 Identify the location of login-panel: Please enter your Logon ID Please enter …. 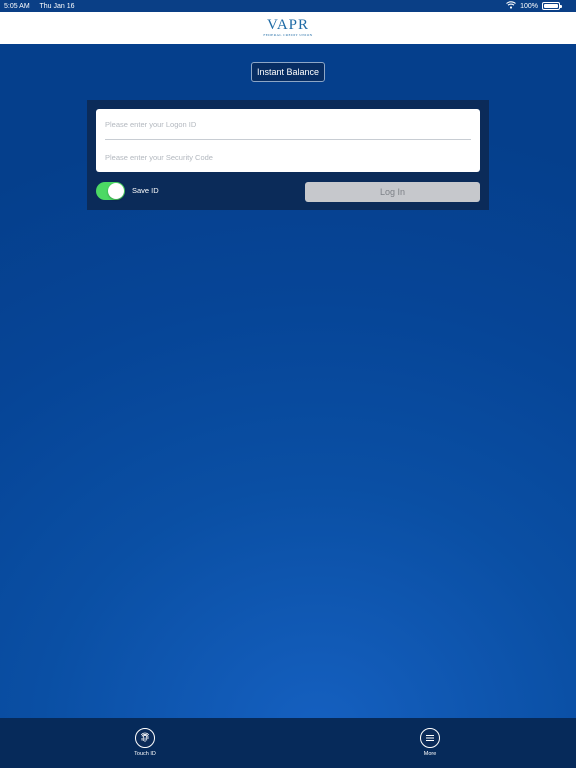
(288, 155).